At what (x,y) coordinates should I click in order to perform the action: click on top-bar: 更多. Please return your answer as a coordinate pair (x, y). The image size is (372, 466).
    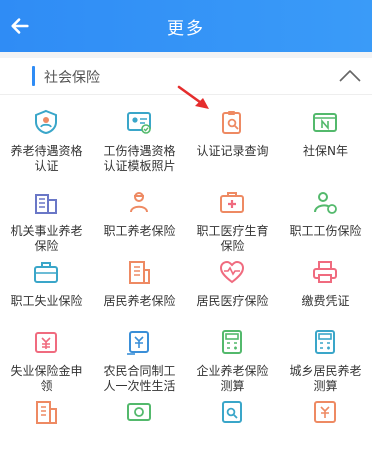
    Looking at the image, I should click on (186, 26).